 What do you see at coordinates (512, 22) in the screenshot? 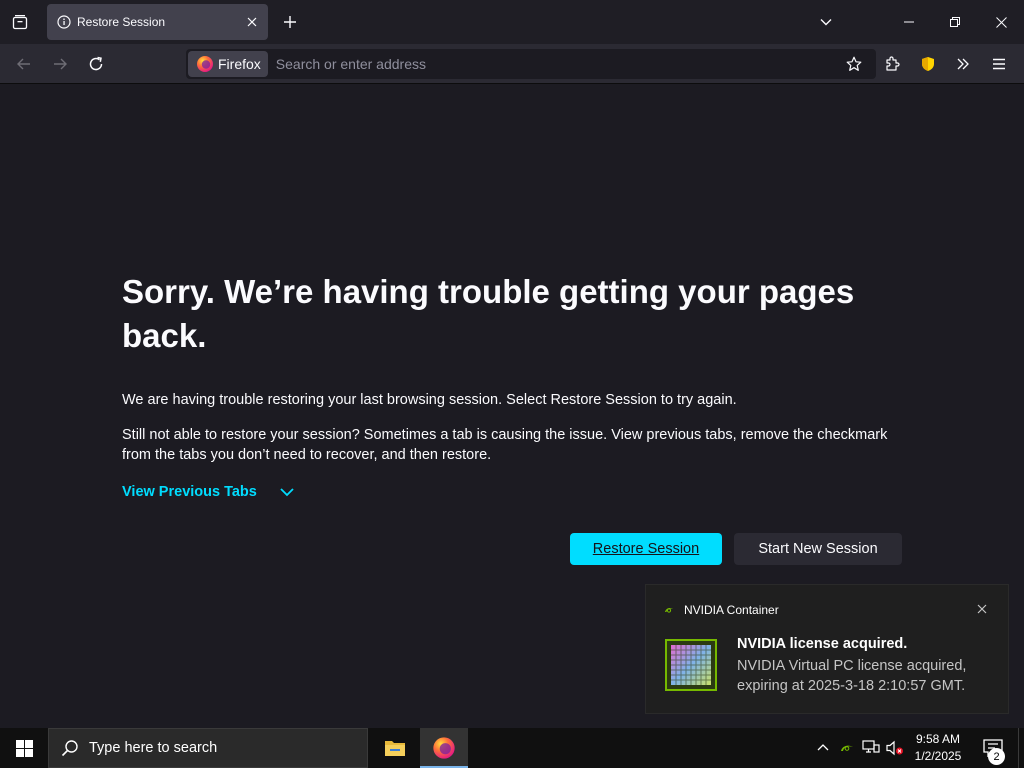
I see `tab-strip: Restore Session` at bounding box center [512, 22].